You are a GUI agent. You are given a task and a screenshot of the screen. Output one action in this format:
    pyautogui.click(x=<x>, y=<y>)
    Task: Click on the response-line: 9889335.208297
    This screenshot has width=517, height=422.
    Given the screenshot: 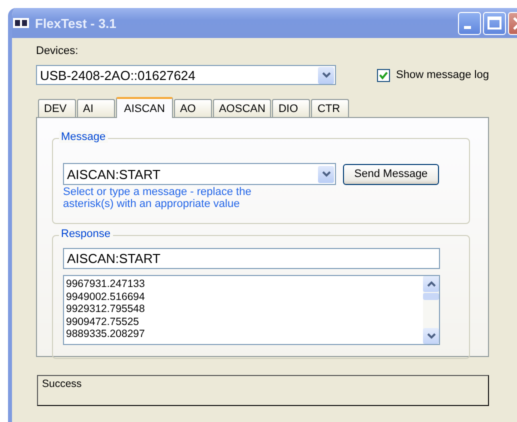 What is the action you would take?
    pyautogui.click(x=106, y=334)
    